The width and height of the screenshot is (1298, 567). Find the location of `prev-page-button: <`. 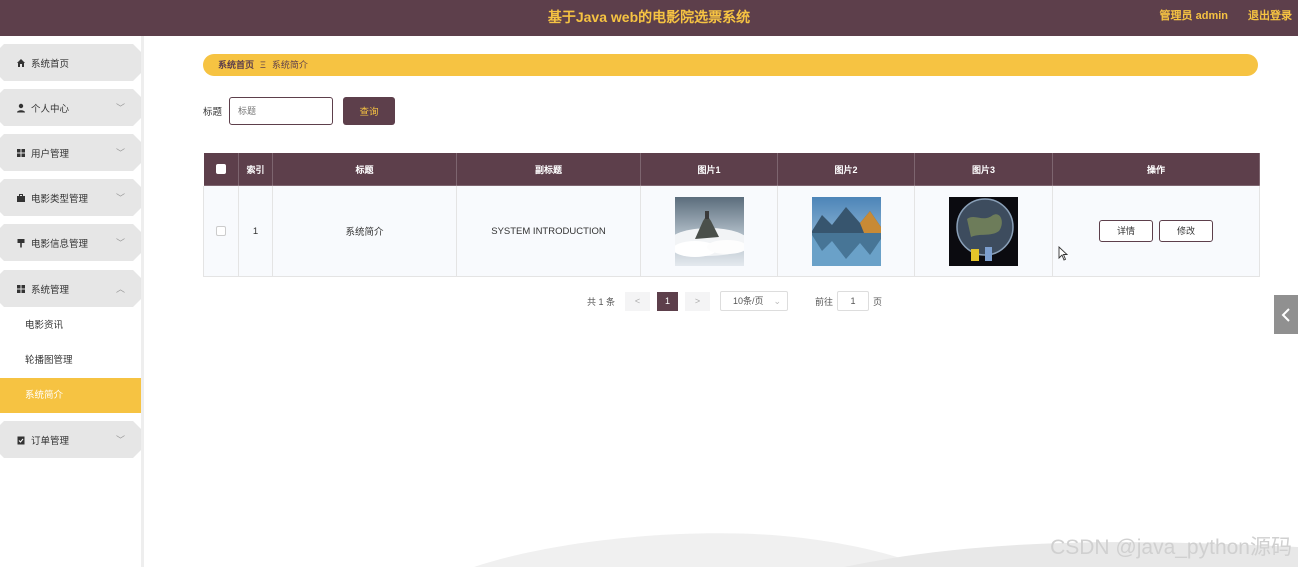

prev-page-button: < is located at coordinates (638, 301).